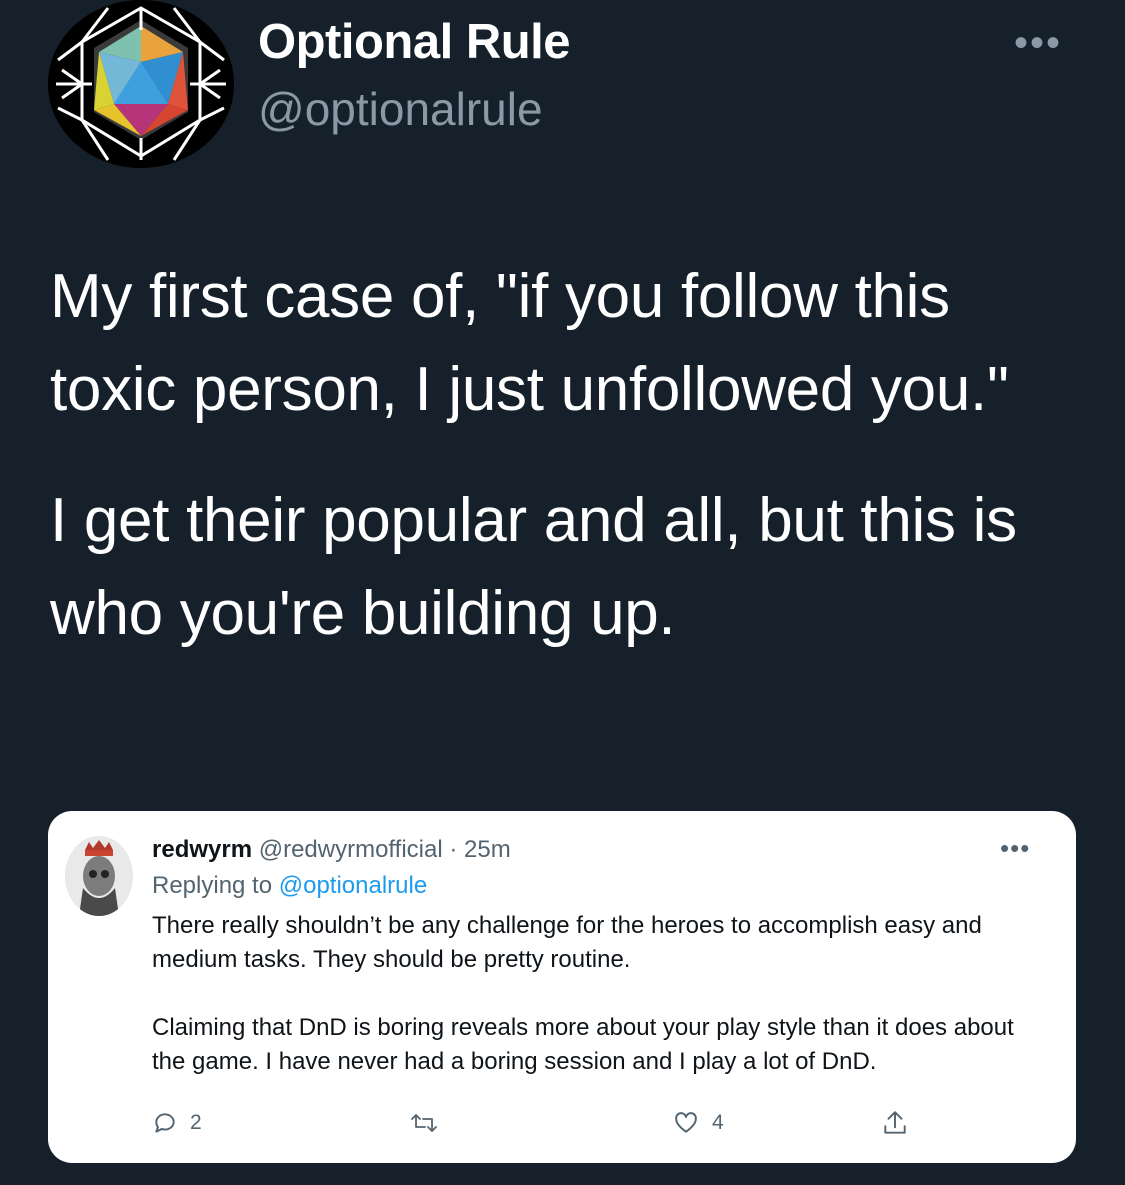  I want to click on quoted-action-bar: 2 4, so click(532, 1123).